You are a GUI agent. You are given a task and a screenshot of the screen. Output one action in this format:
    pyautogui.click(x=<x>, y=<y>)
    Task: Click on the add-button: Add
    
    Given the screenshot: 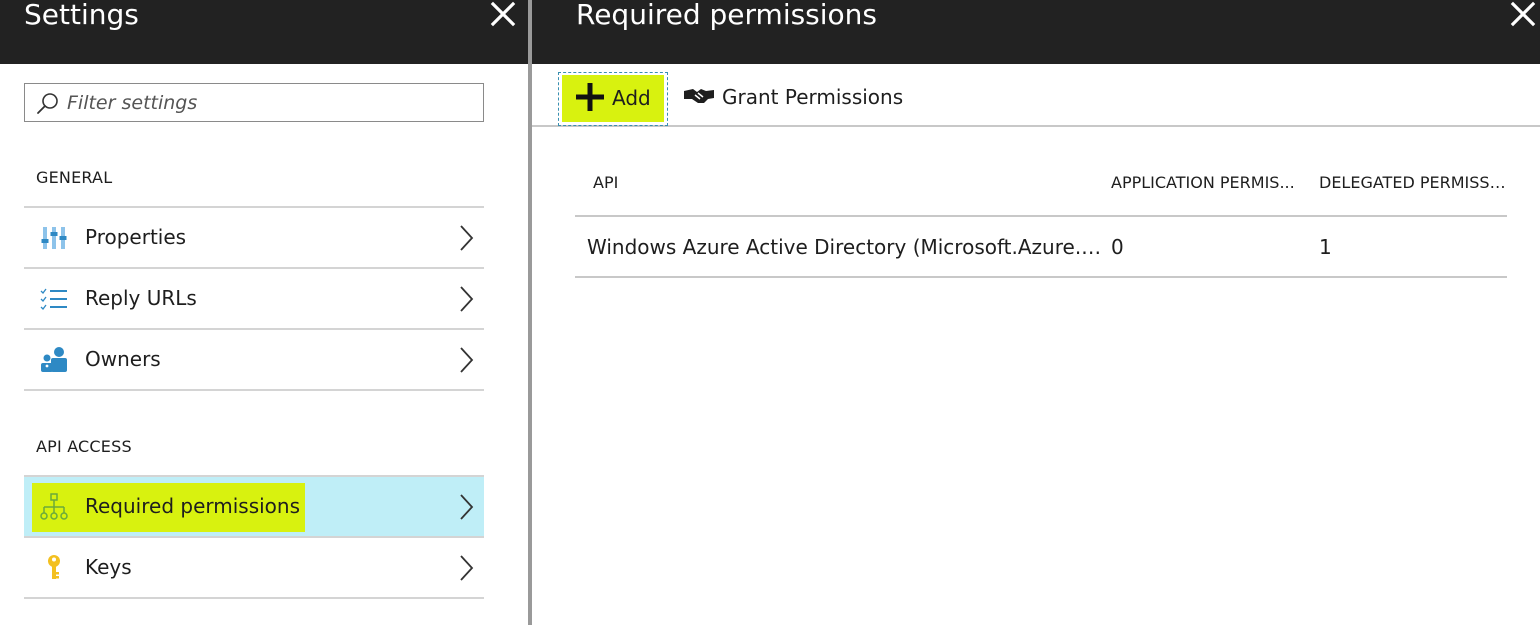 What is the action you would take?
    pyautogui.click(x=613, y=99)
    